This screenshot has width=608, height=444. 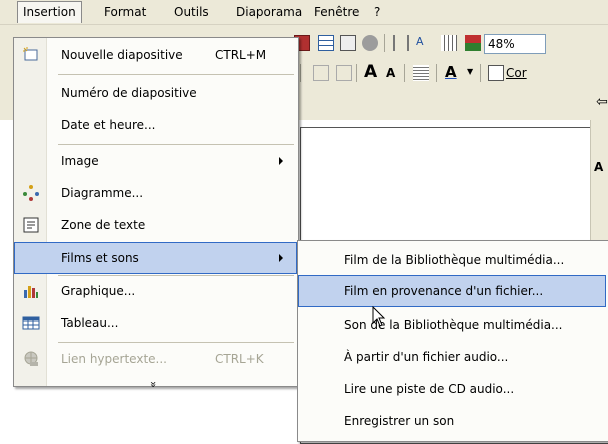 I want to click on tables-borders-icon, so click(x=348, y=43).